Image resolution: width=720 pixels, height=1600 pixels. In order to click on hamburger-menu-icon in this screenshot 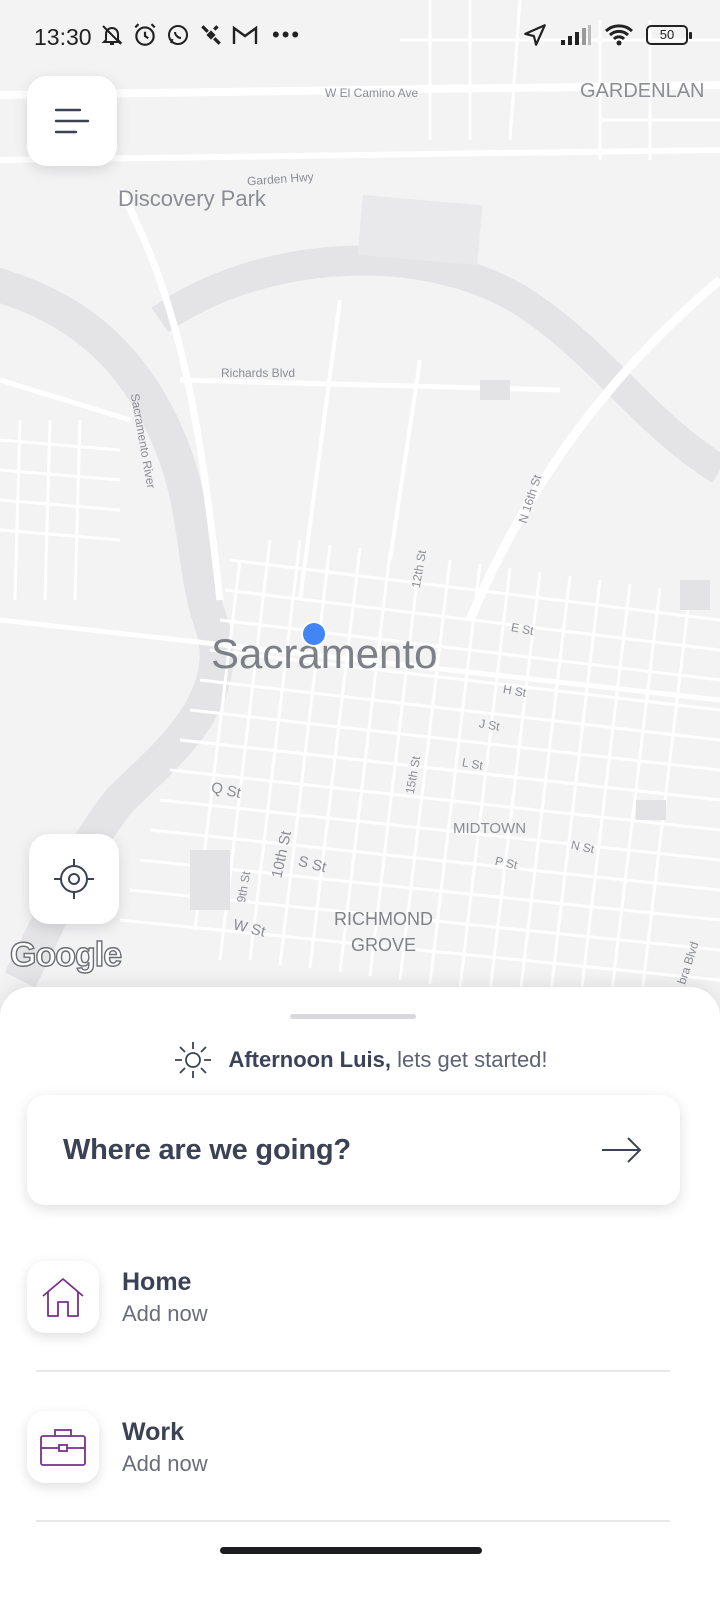, I will do `click(72, 121)`.